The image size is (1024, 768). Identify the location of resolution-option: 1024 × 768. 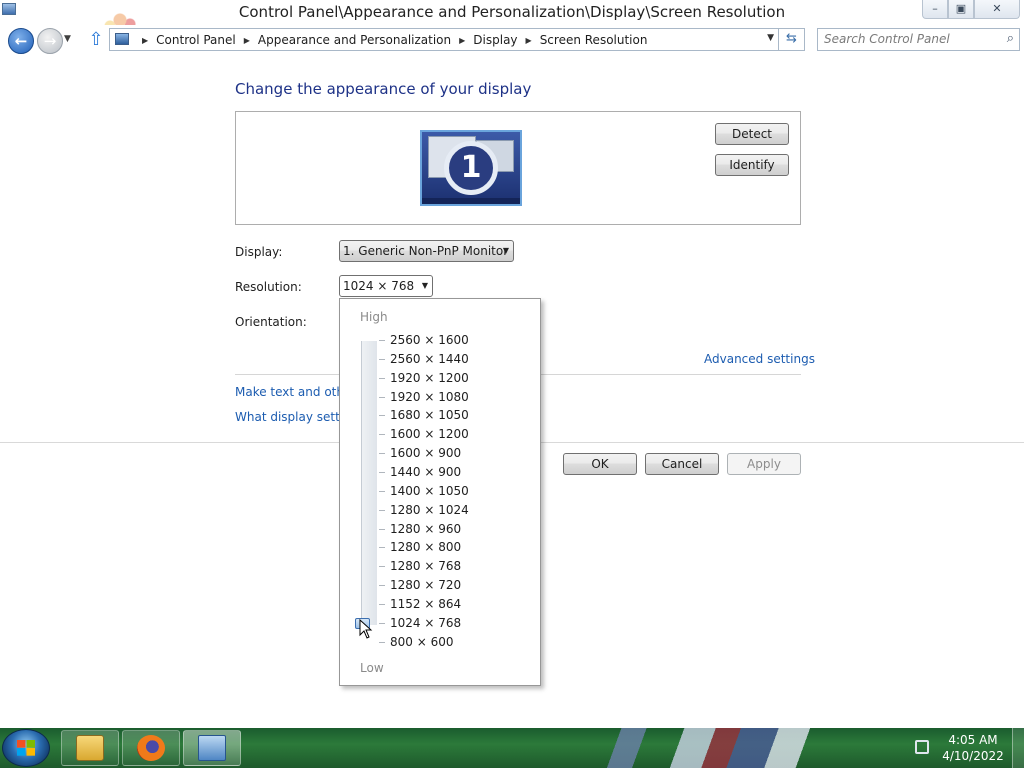
(450, 623).